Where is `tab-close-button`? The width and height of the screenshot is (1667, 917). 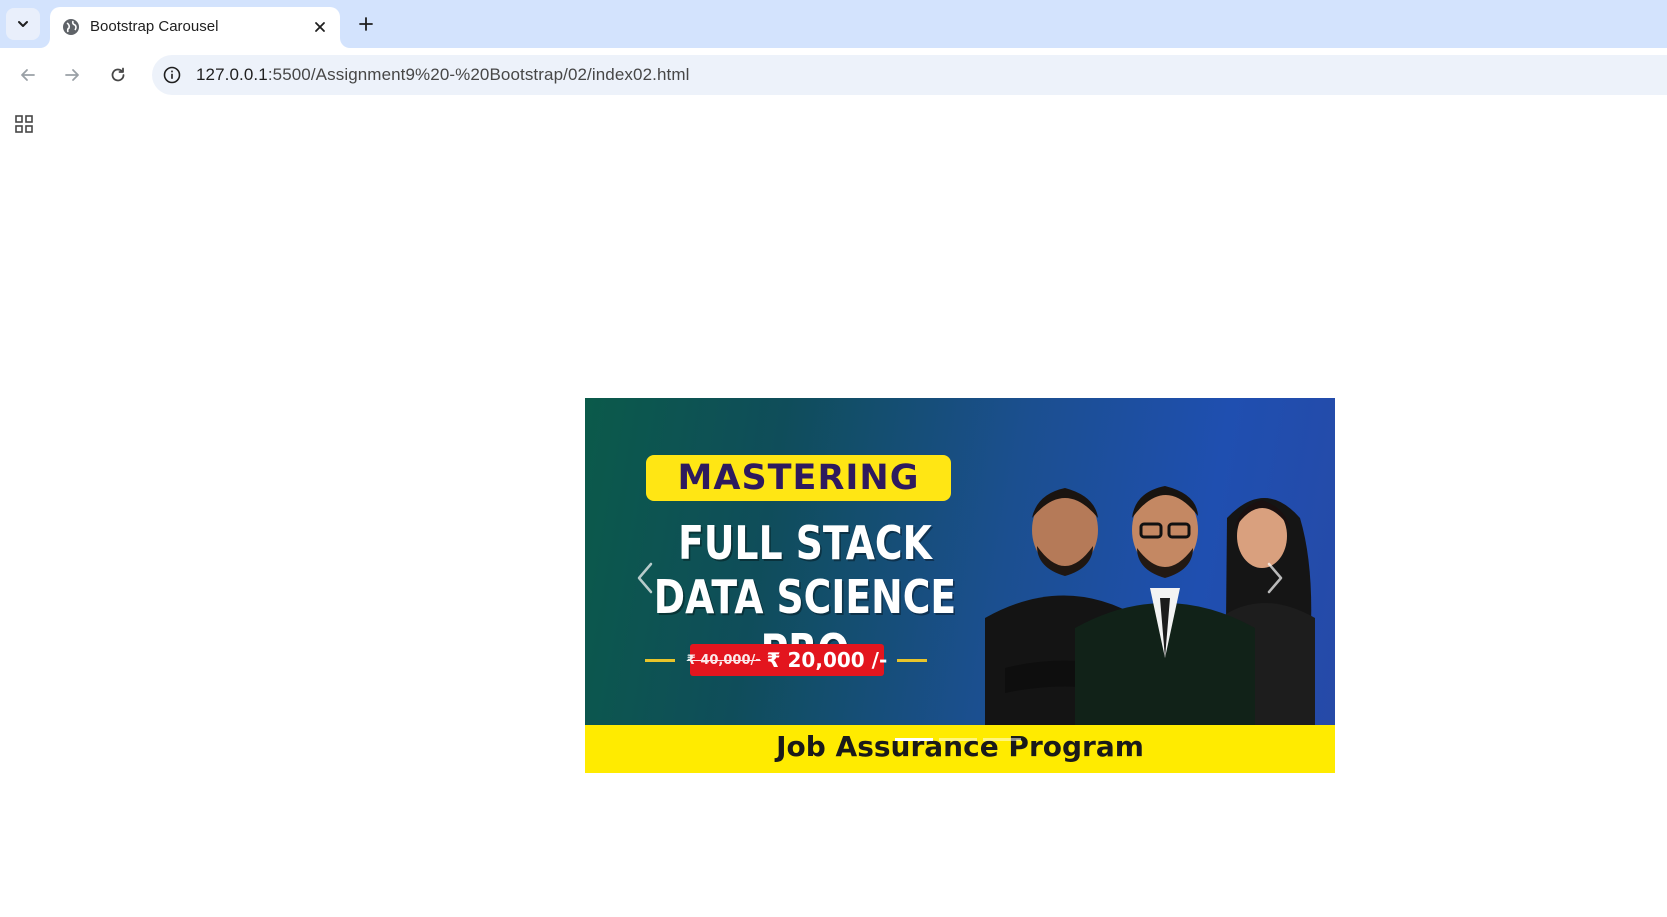
tab-close-button is located at coordinates (320, 27).